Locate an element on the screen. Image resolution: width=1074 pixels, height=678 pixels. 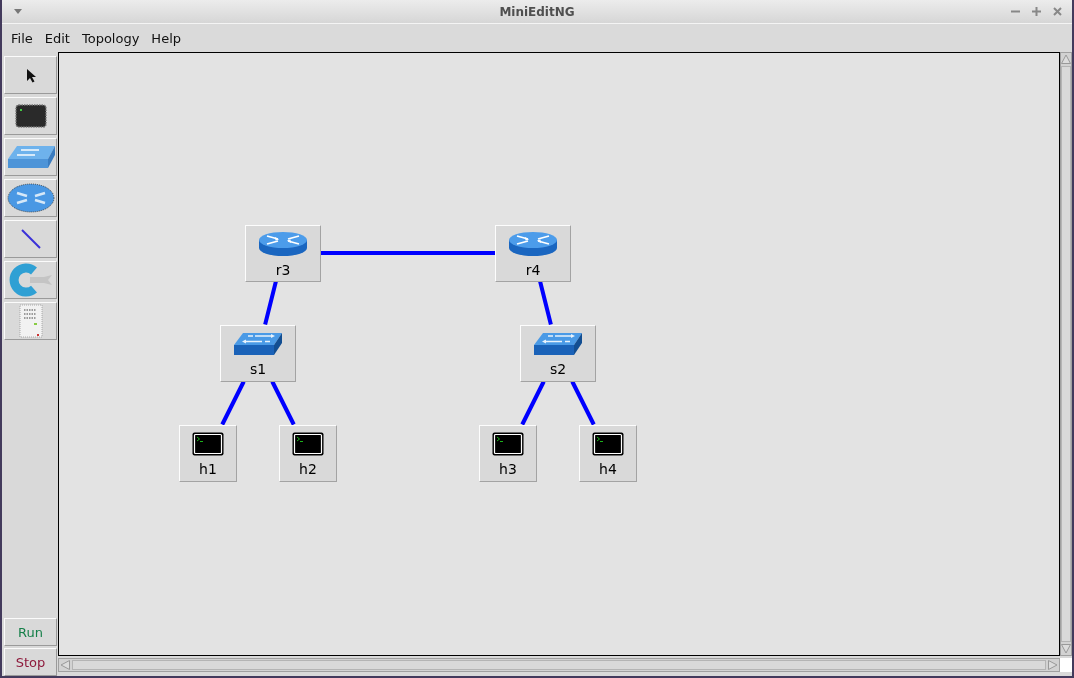
host-node: h1 is located at coordinates (208, 453).